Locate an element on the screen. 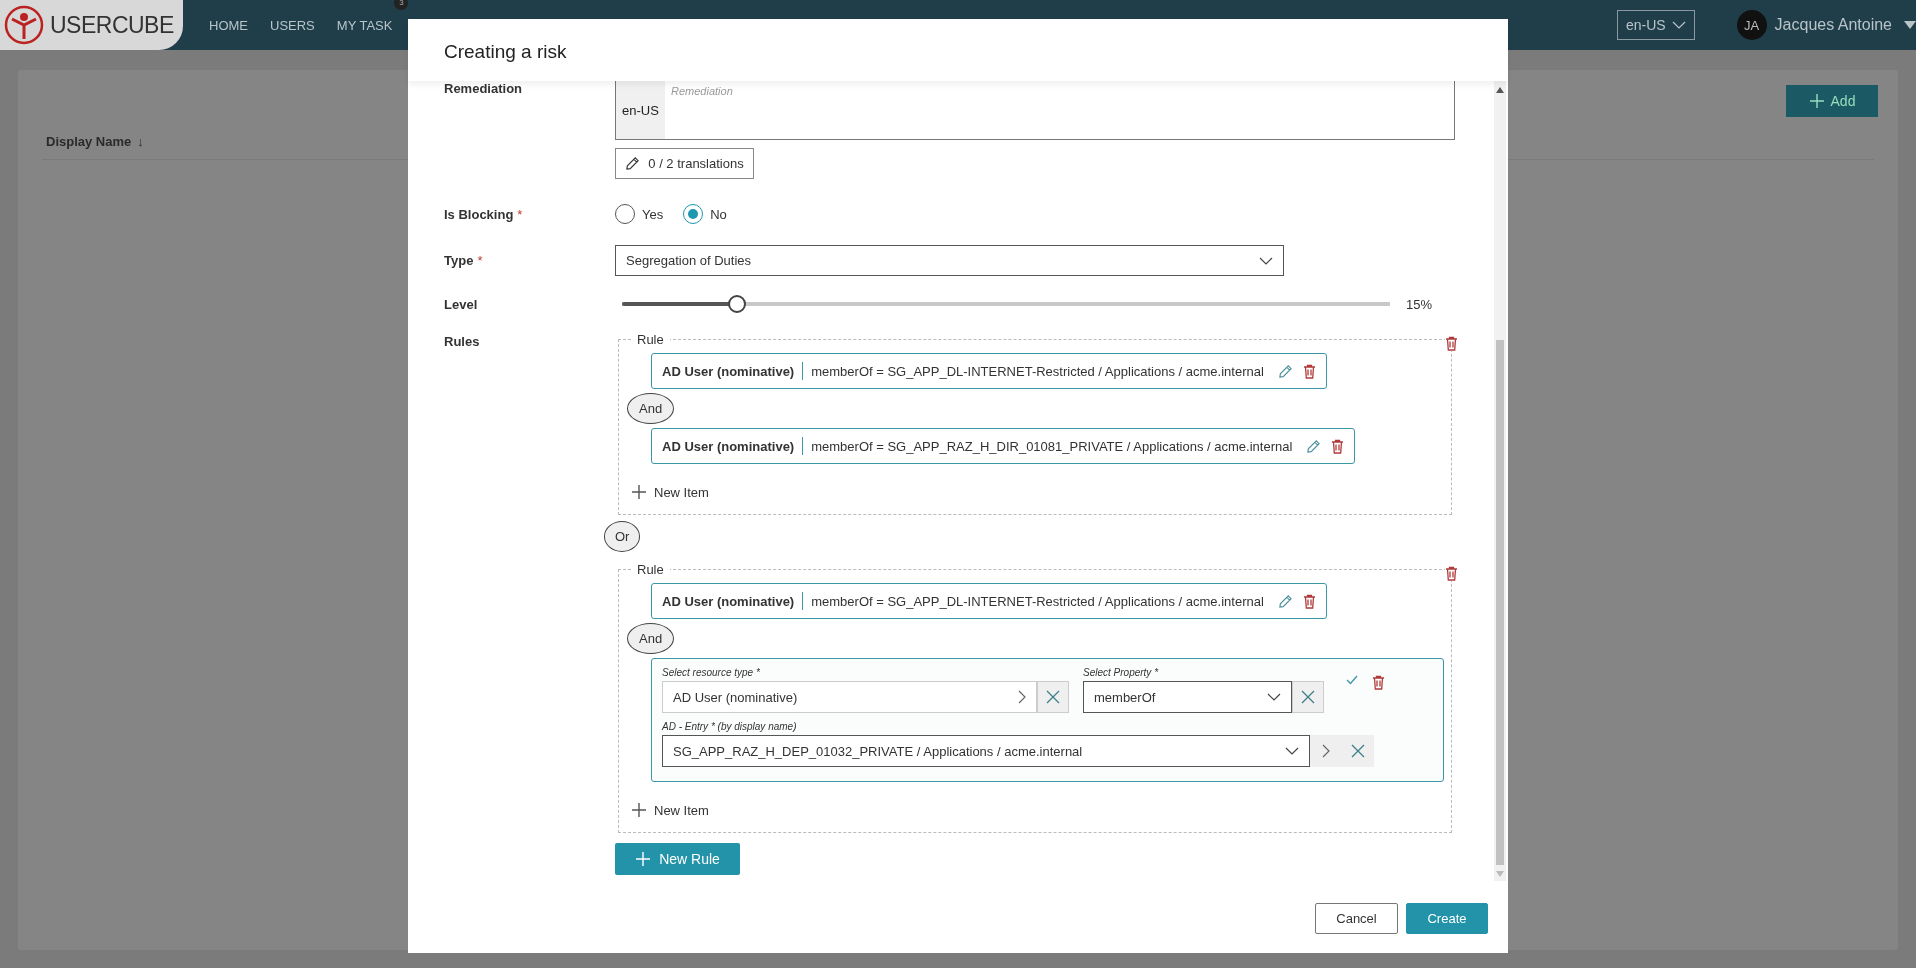  type-select: Segregation of Duties is located at coordinates (949, 260).